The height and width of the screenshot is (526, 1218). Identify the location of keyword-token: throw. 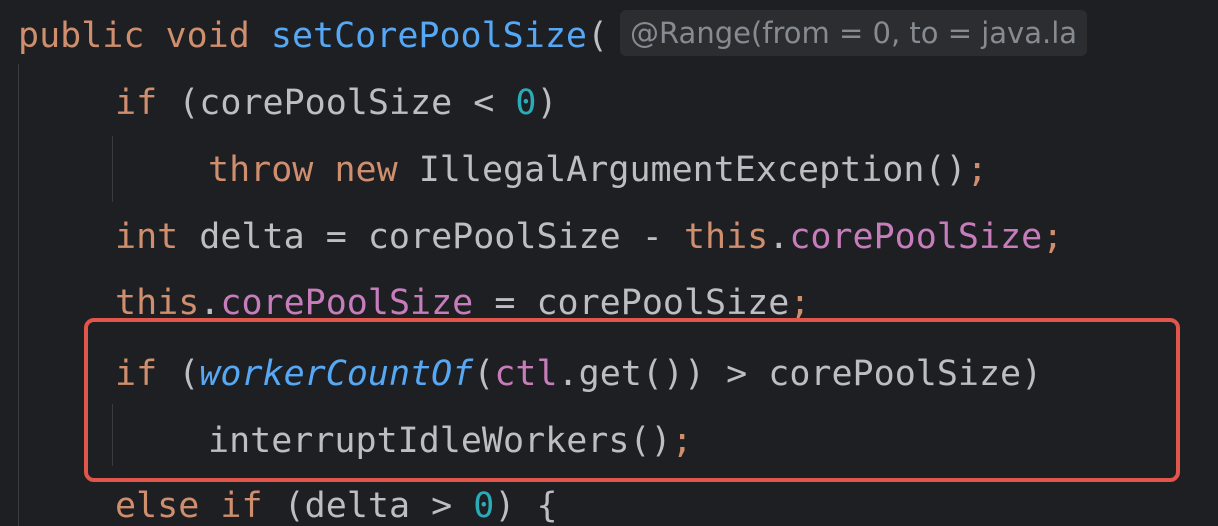
(261, 170).